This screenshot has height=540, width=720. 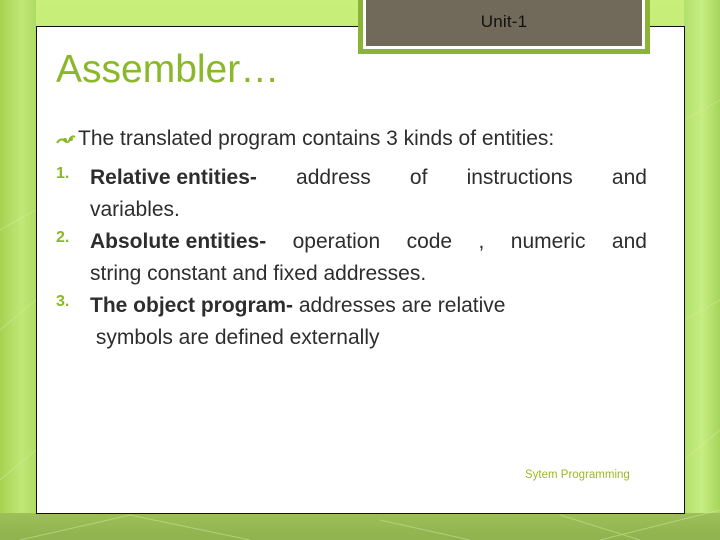 I want to click on swirl-bullet-icon, so click(x=67, y=139).